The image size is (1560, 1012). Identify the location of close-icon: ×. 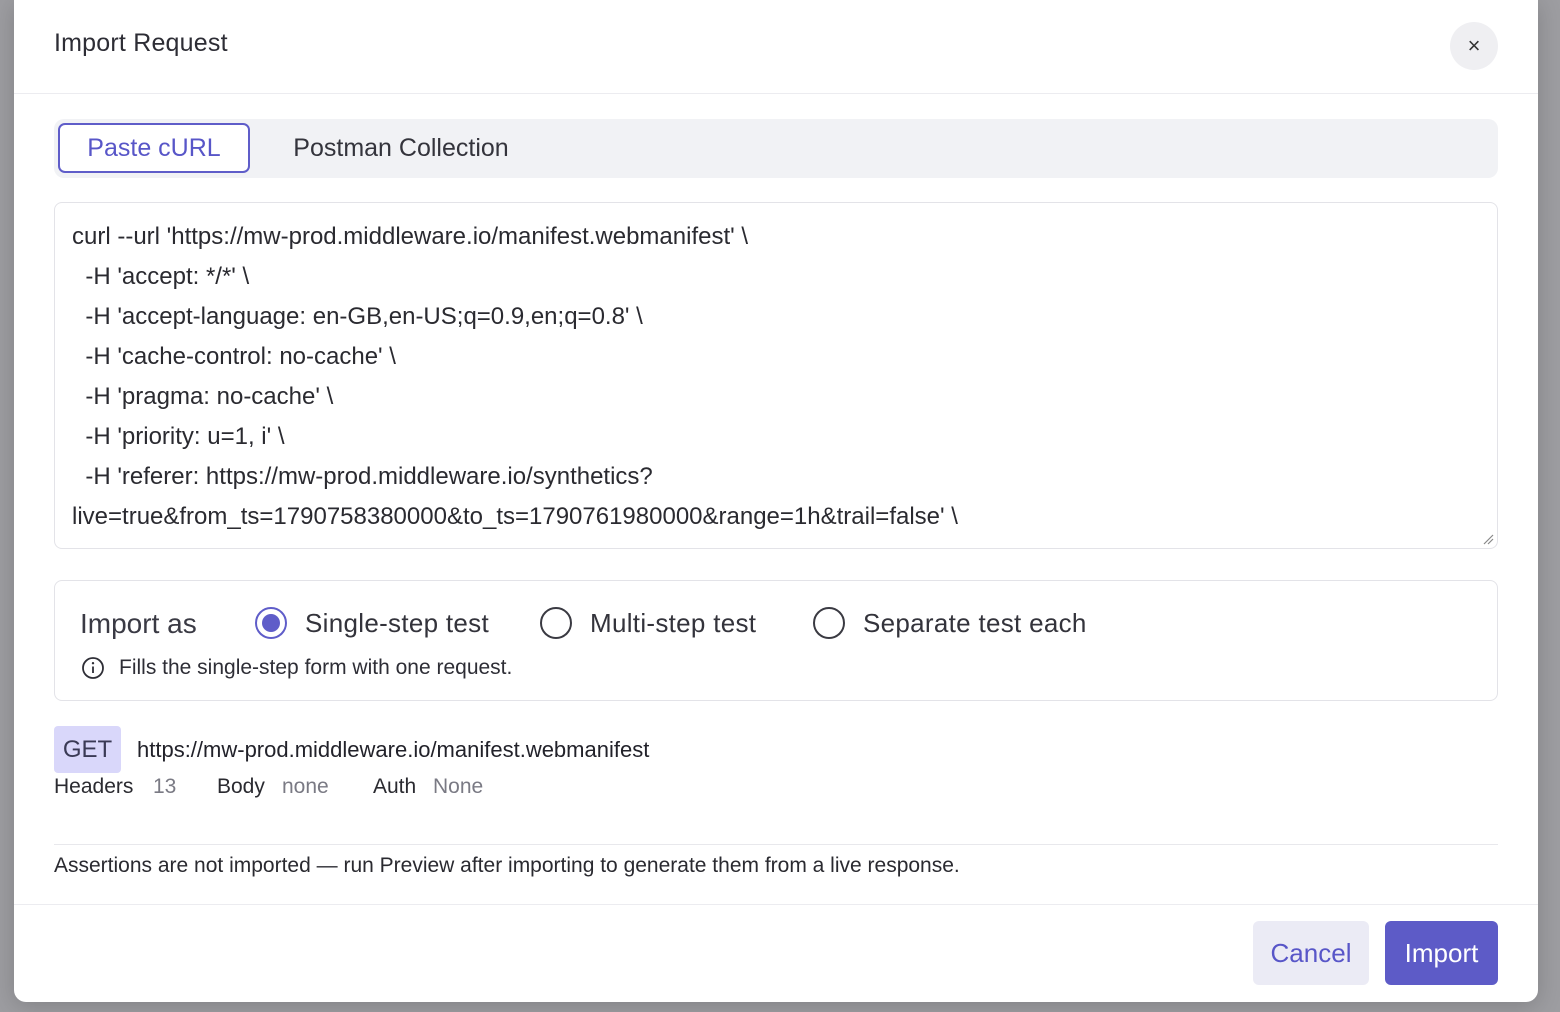
(1474, 45).